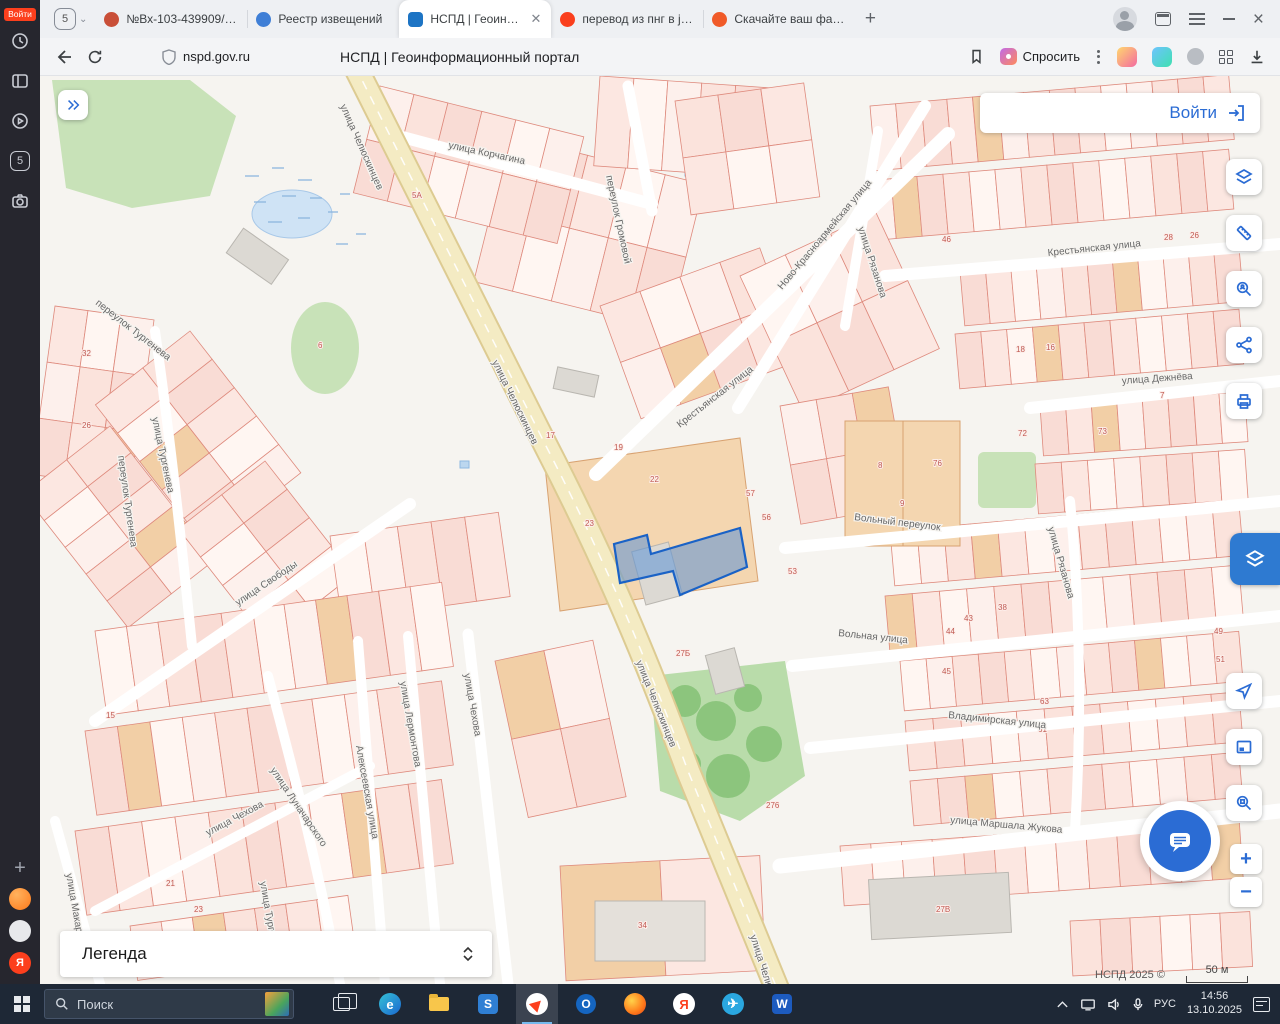 The height and width of the screenshot is (1024, 1280). Describe the element at coordinates (20, 868) in the screenshot. I see `add-panel-icon: +` at that location.